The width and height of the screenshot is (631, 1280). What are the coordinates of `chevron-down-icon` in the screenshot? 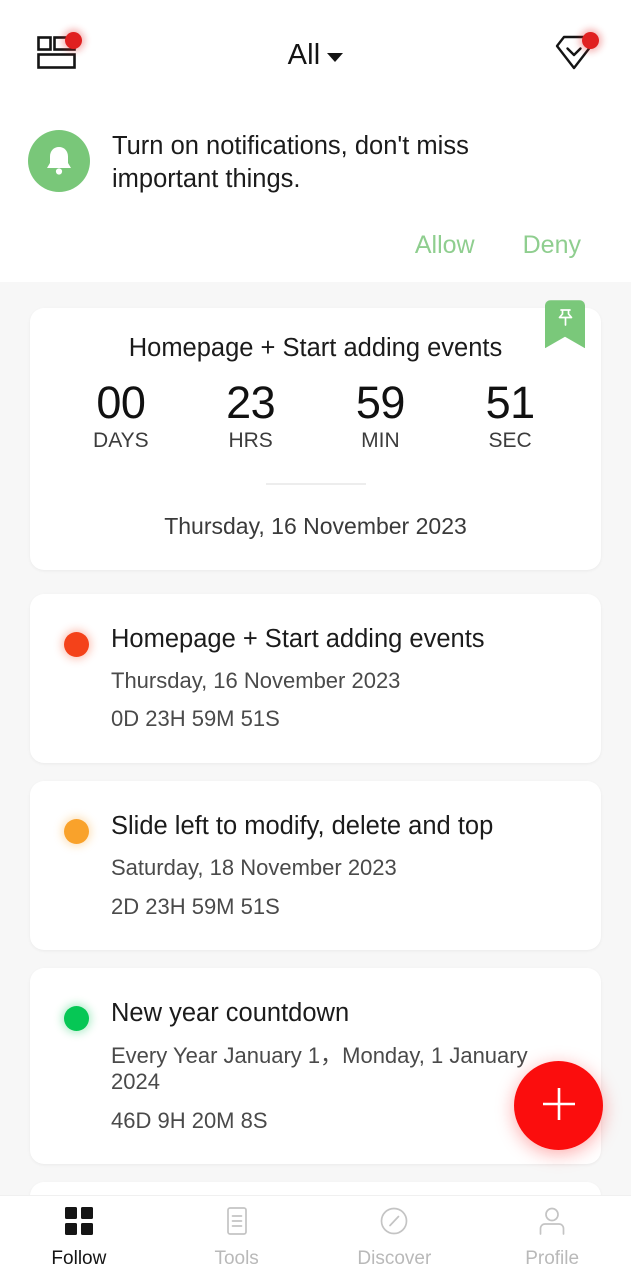 It's located at (335, 57).